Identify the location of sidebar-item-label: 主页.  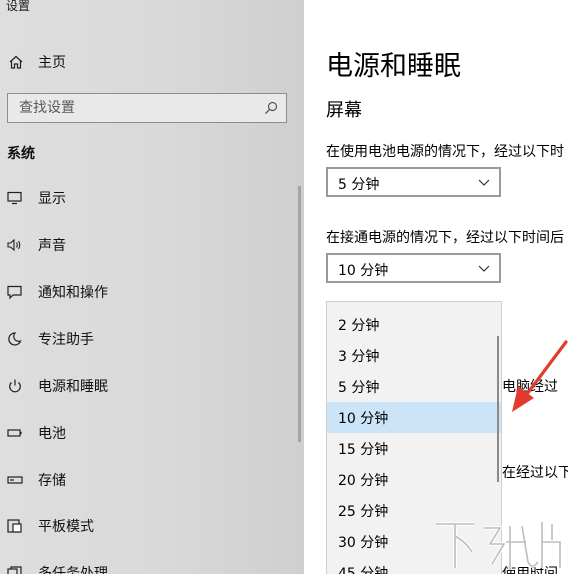
(52, 63).